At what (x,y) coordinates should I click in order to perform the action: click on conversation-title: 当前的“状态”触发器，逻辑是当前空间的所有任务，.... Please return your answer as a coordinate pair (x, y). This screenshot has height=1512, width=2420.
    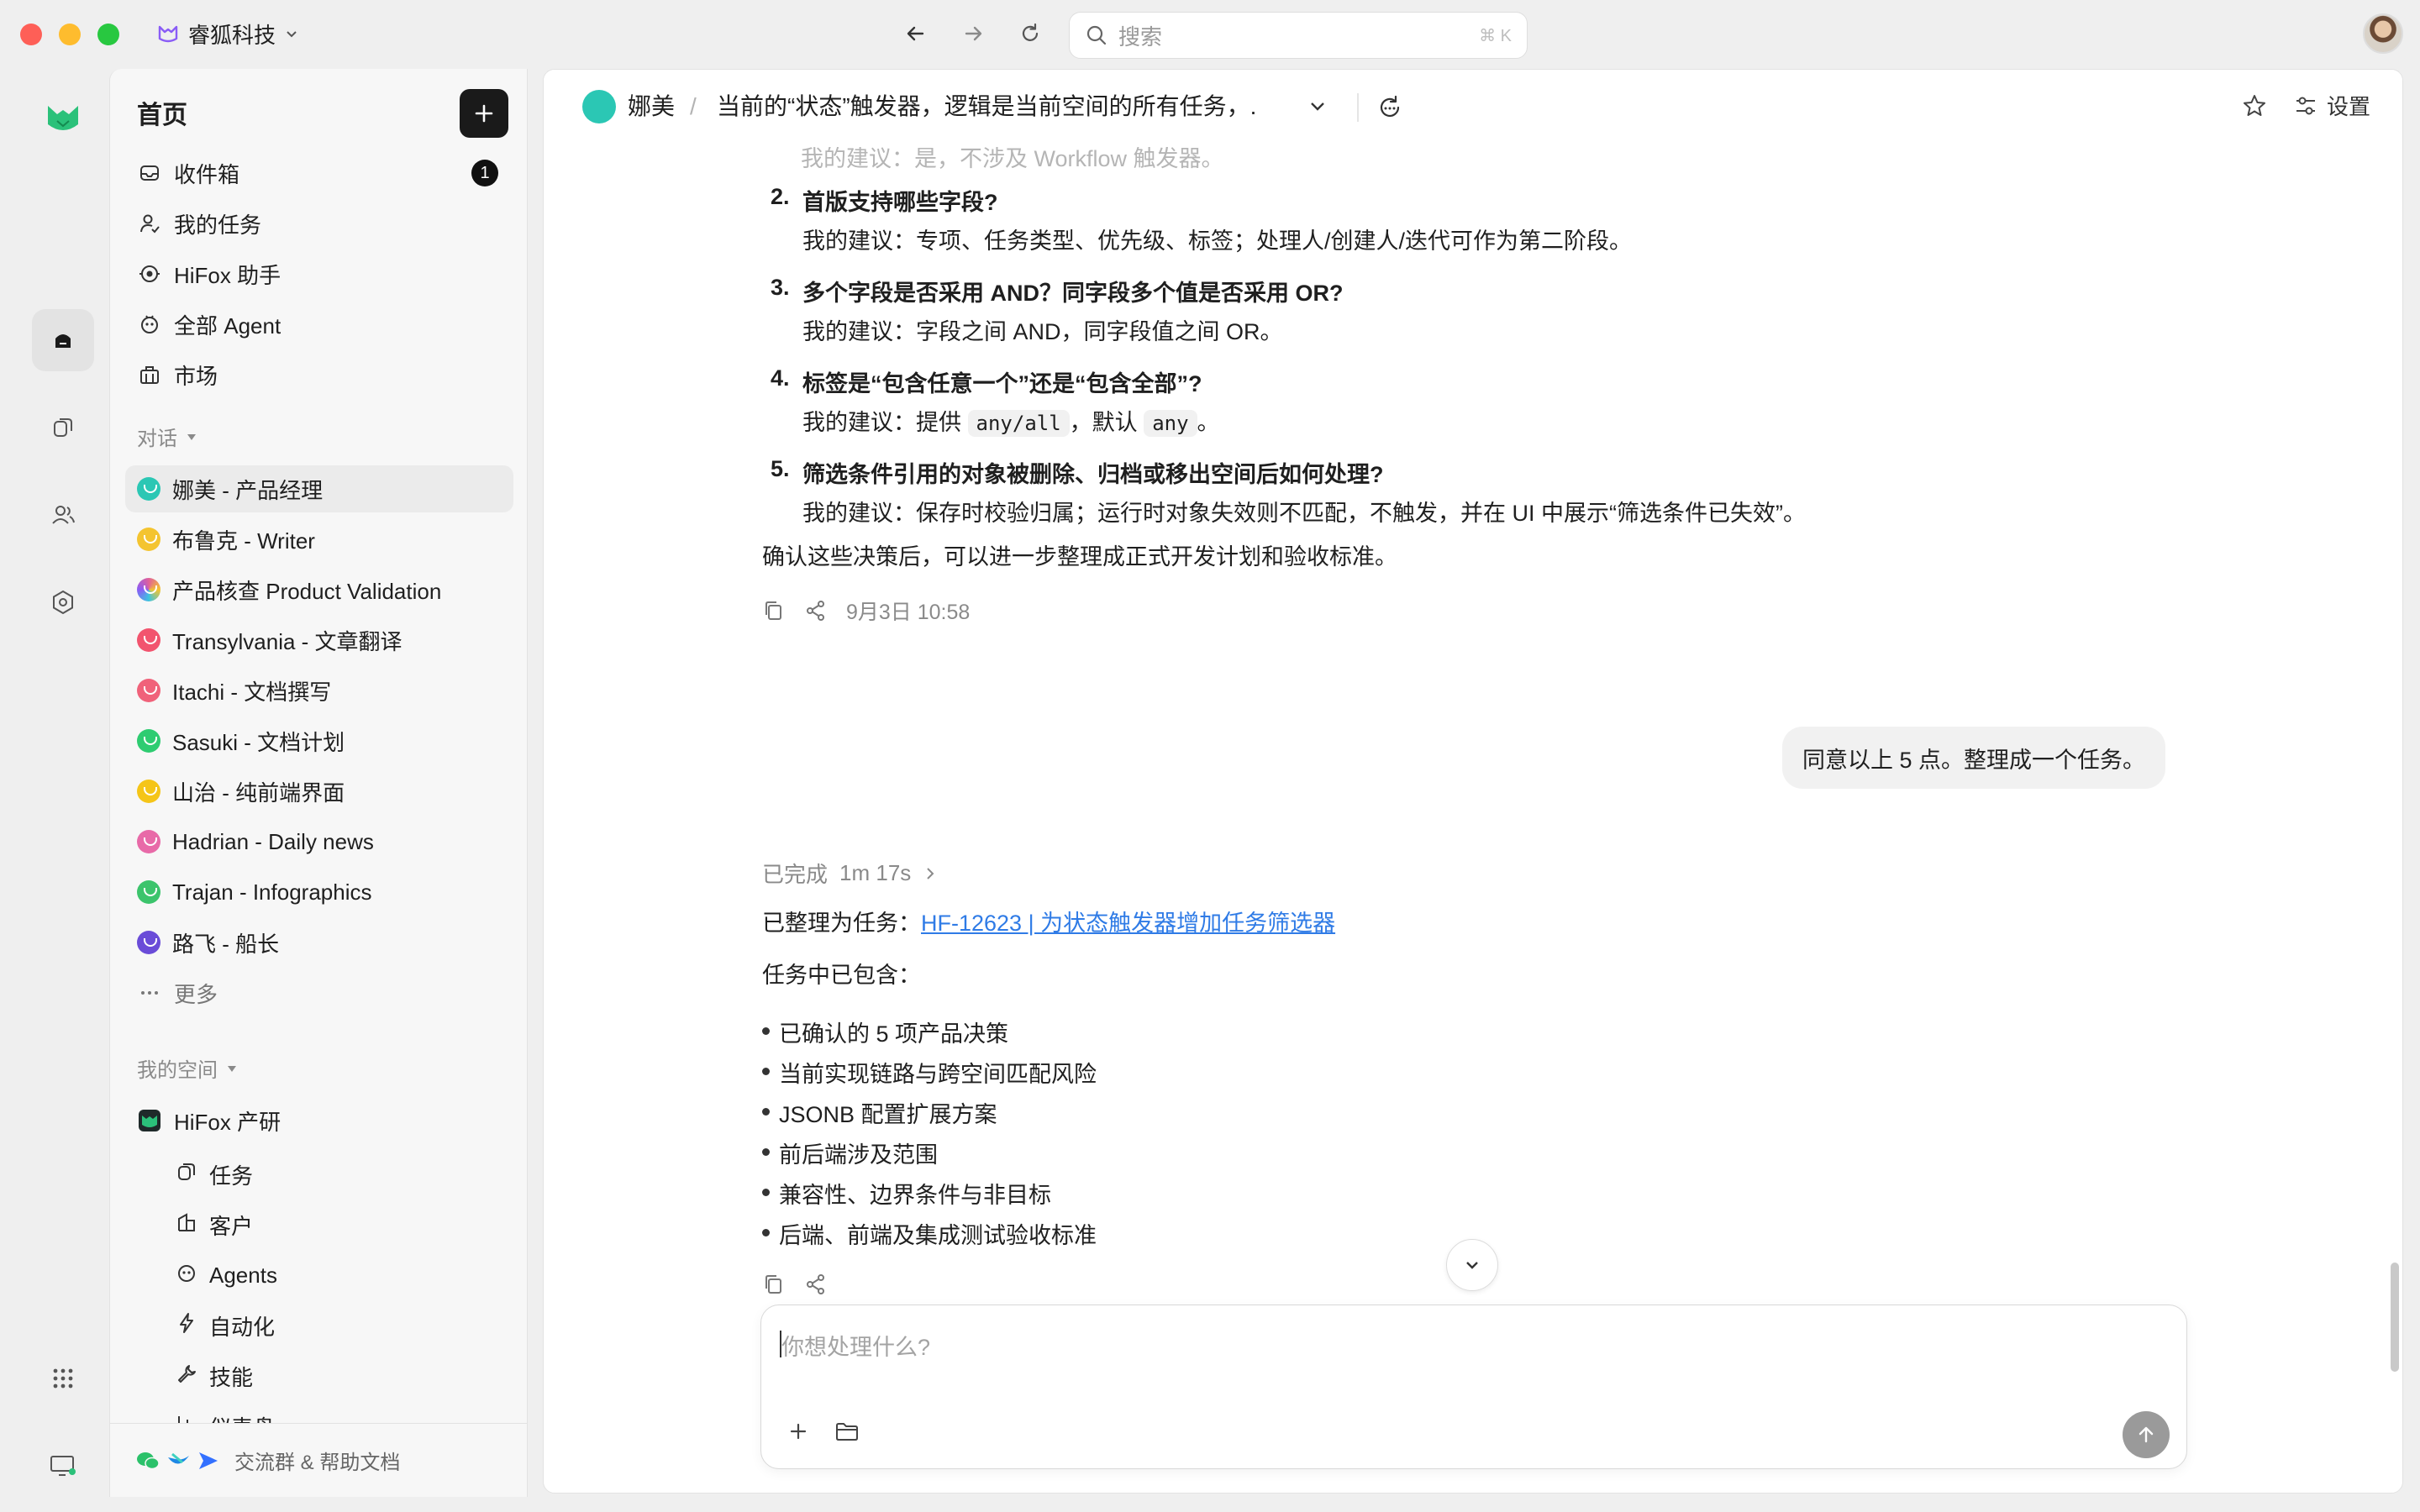
    Looking at the image, I should click on (986, 106).